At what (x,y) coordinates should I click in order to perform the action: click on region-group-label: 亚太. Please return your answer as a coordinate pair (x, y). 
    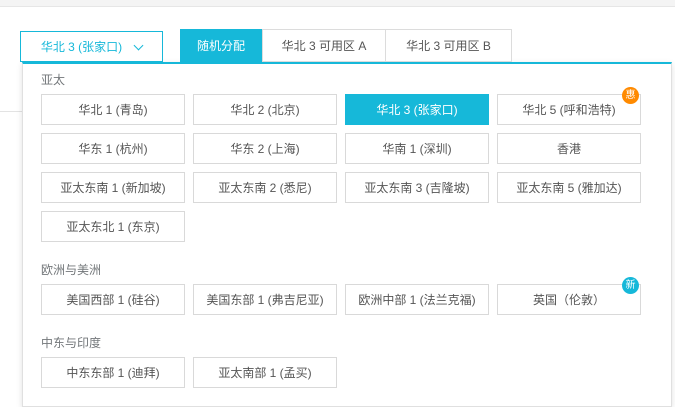
    Looking at the image, I should click on (53, 80).